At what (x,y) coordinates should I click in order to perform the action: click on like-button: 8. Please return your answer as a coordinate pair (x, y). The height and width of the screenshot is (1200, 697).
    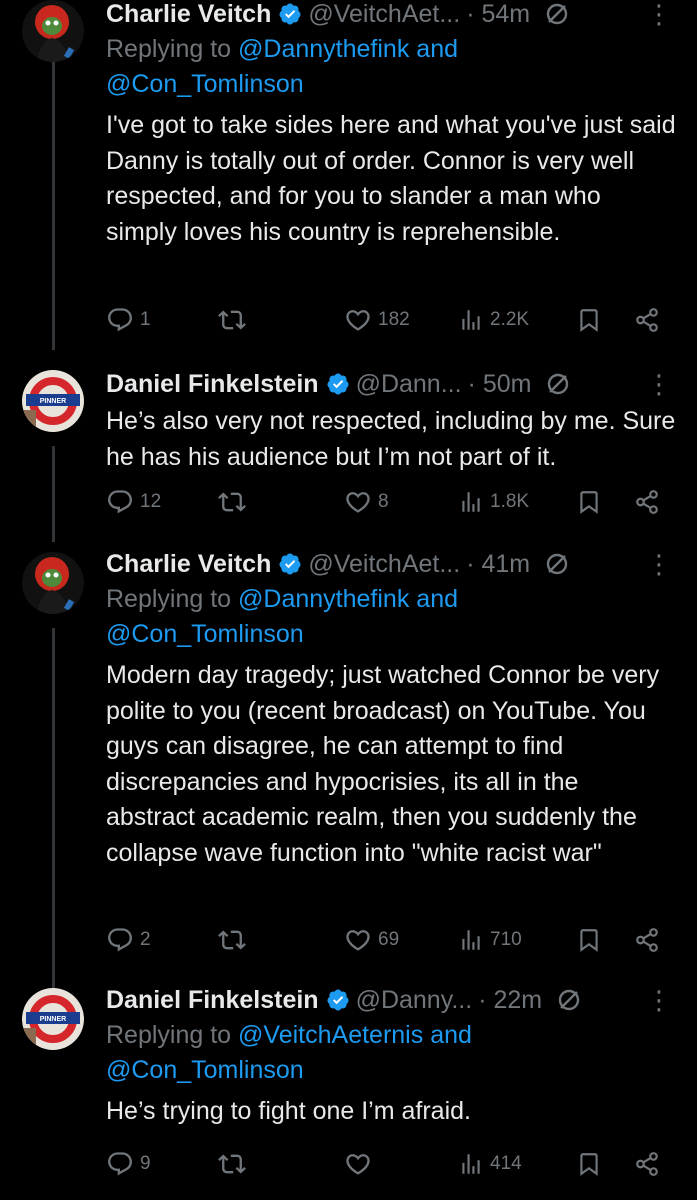
    Looking at the image, I should click on (366, 502).